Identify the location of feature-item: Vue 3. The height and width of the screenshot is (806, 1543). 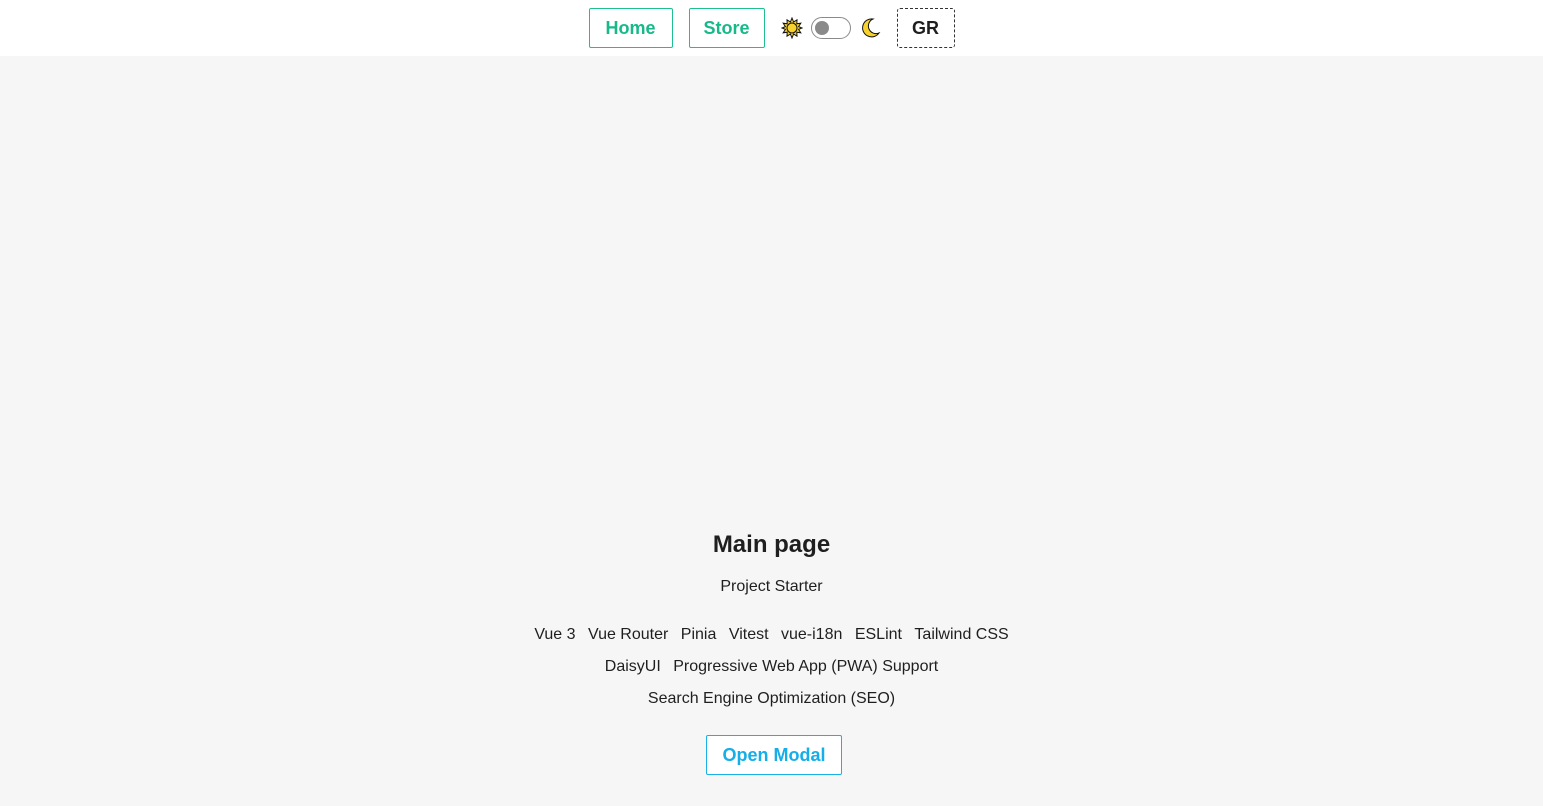
(555, 634).